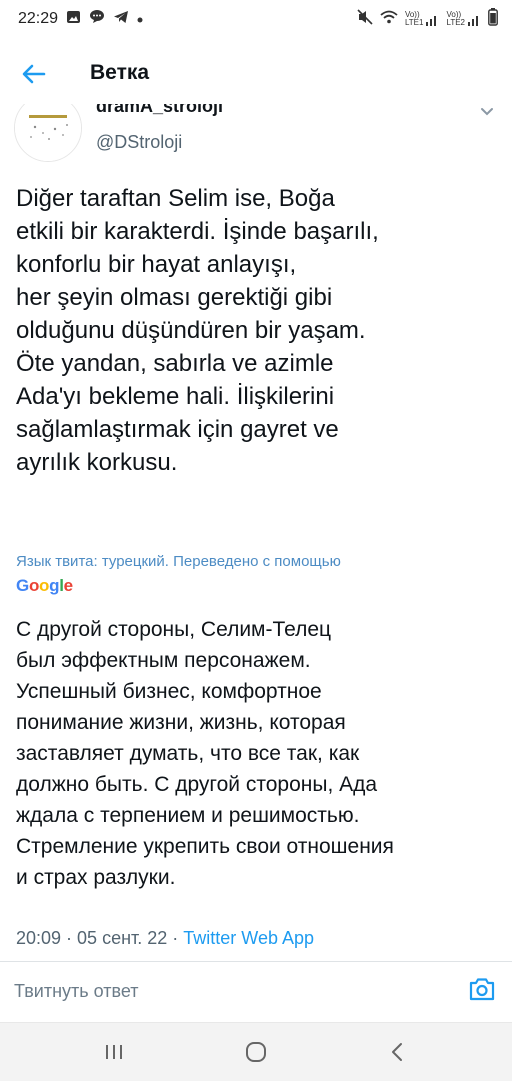 This screenshot has width=512, height=1081. Describe the element at coordinates (120, 72) in the screenshot. I see `page-title: Ветка` at that location.